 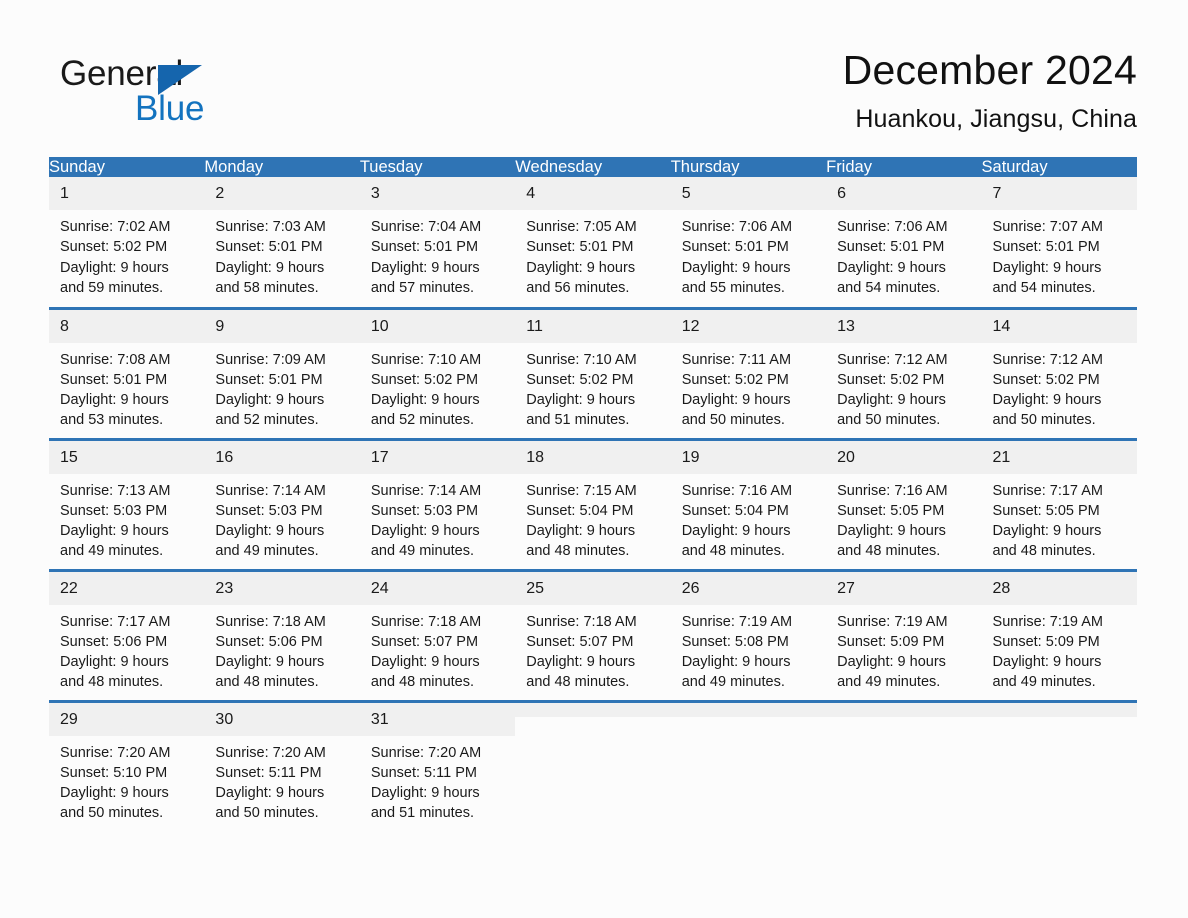 I want to click on logo-word-blue: Blue, so click(x=170, y=108).